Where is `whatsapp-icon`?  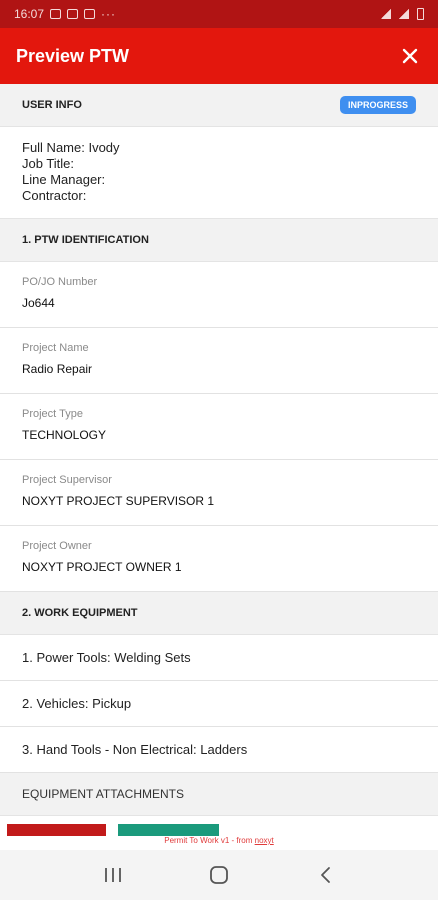
whatsapp-icon is located at coordinates (56, 14).